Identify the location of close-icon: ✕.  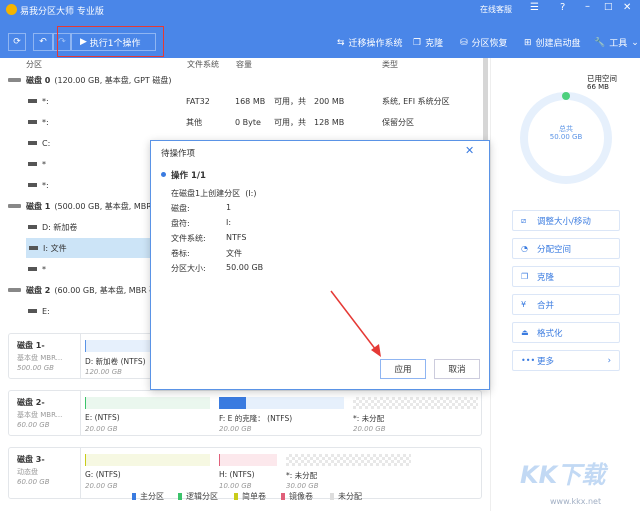
(627, 7).